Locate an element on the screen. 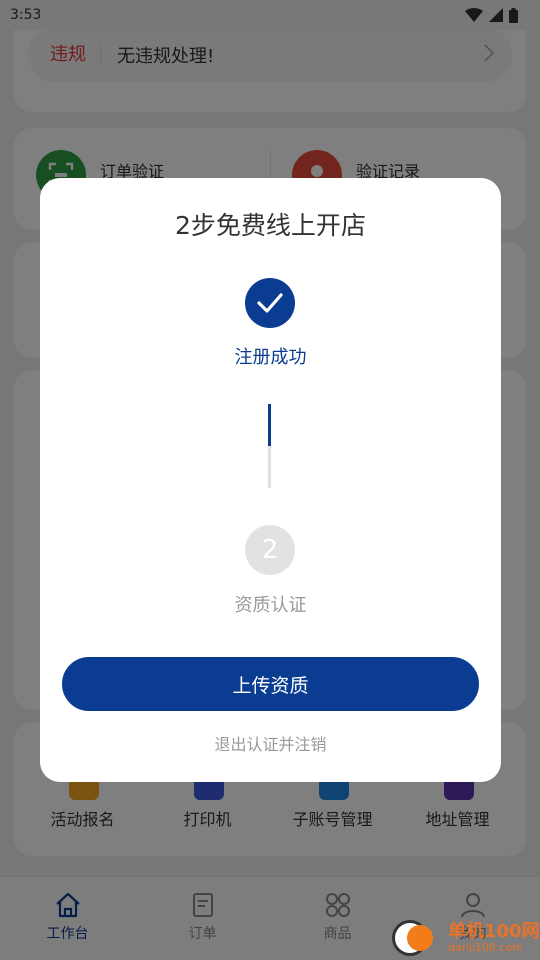 The width and height of the screenshot is (540, 960). step-progress-track is located at coordinates (269, 446).